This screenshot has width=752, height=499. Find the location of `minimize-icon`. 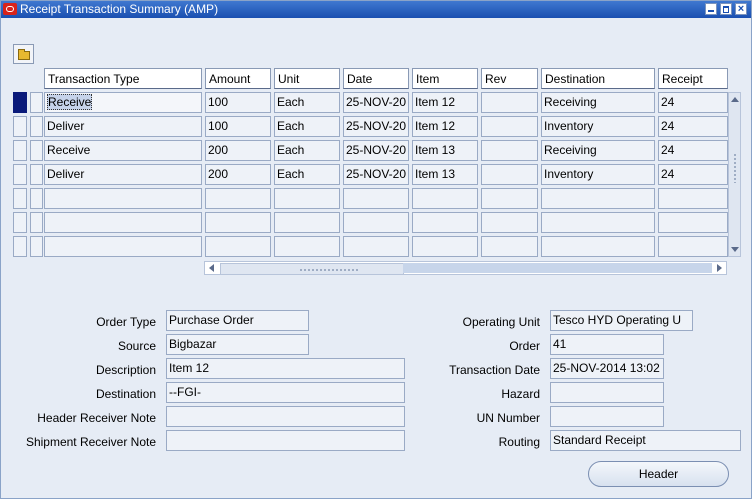

minimize-icon is located at coordinates (711, 9).